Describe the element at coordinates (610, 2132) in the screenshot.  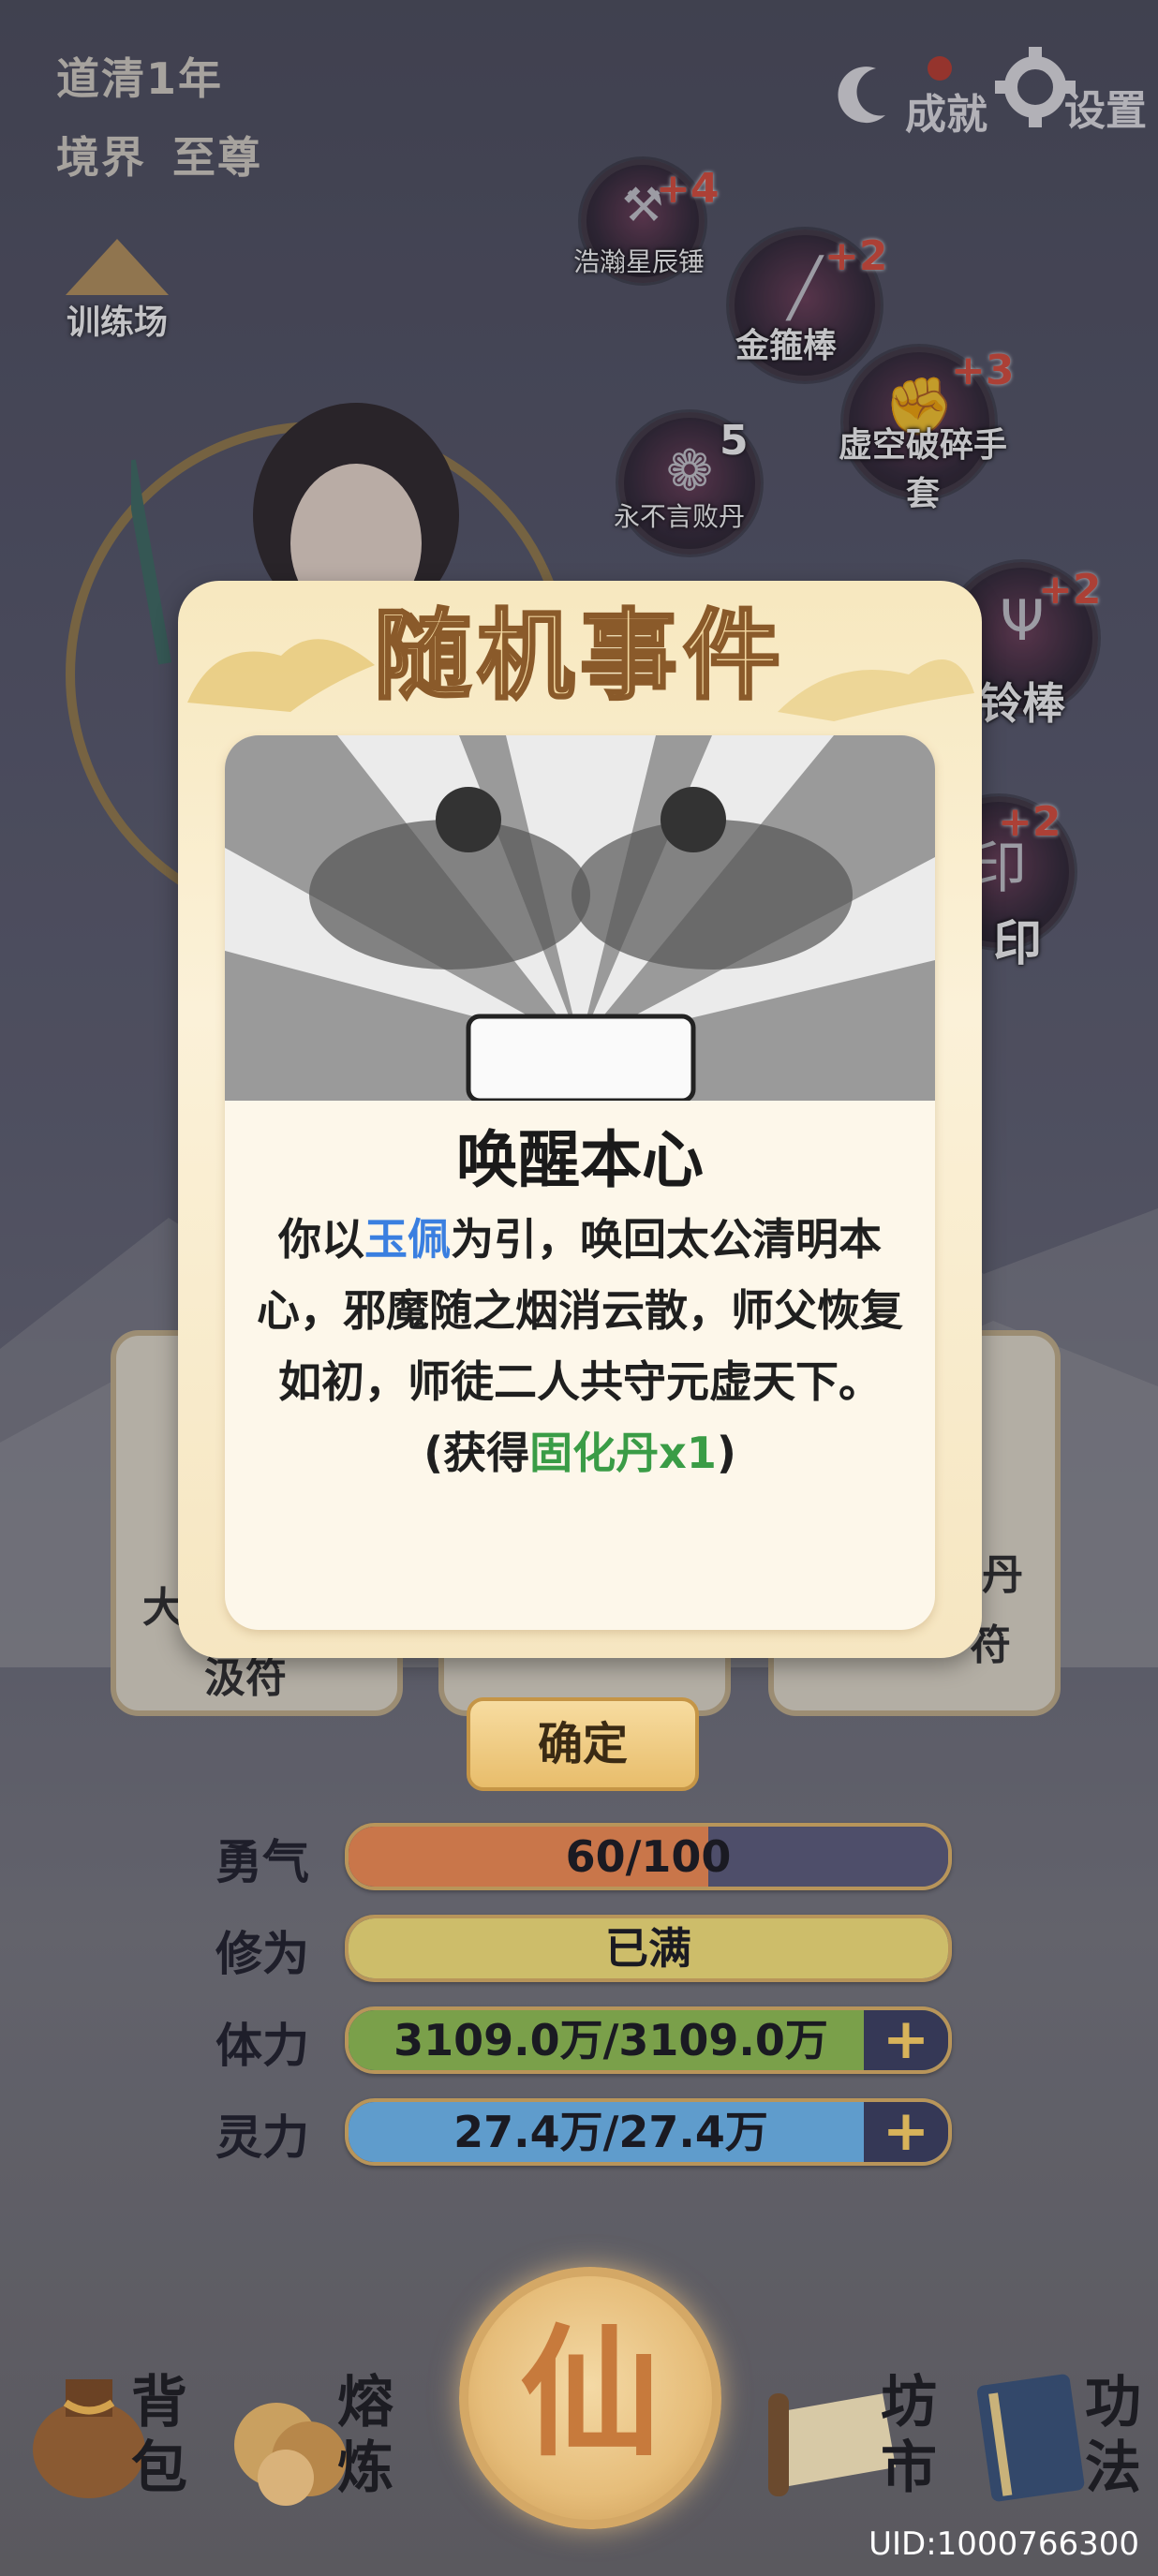
I see `stat-value: 27.4万/27.4万` at that location.